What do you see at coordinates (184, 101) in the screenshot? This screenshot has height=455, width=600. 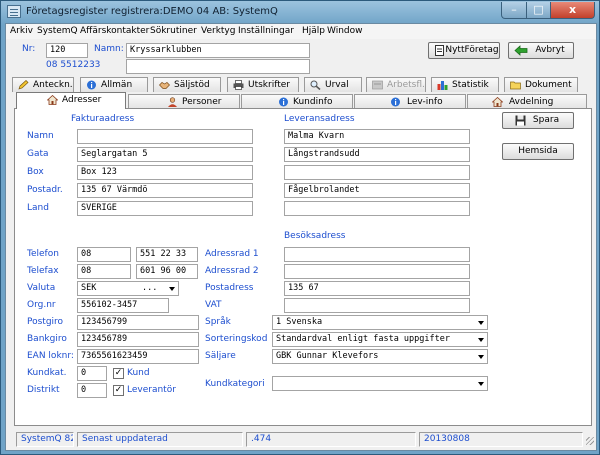 I see `tab-personer: Personer` at bounding box center [184, 101].